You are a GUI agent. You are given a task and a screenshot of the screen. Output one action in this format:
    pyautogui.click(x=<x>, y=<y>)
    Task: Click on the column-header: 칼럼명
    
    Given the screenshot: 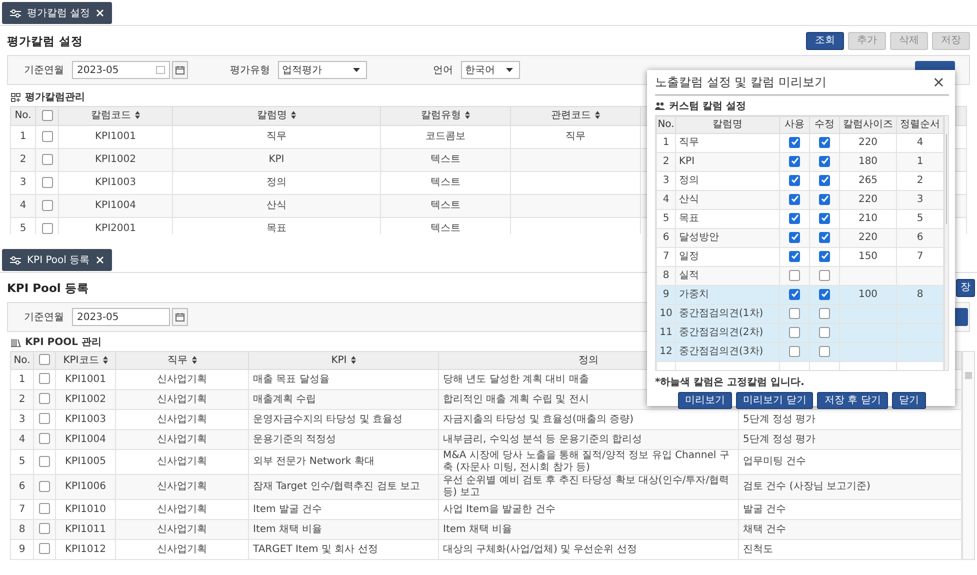 What is the action you would take?
    pyautogui.click(x=272, y=115)
    